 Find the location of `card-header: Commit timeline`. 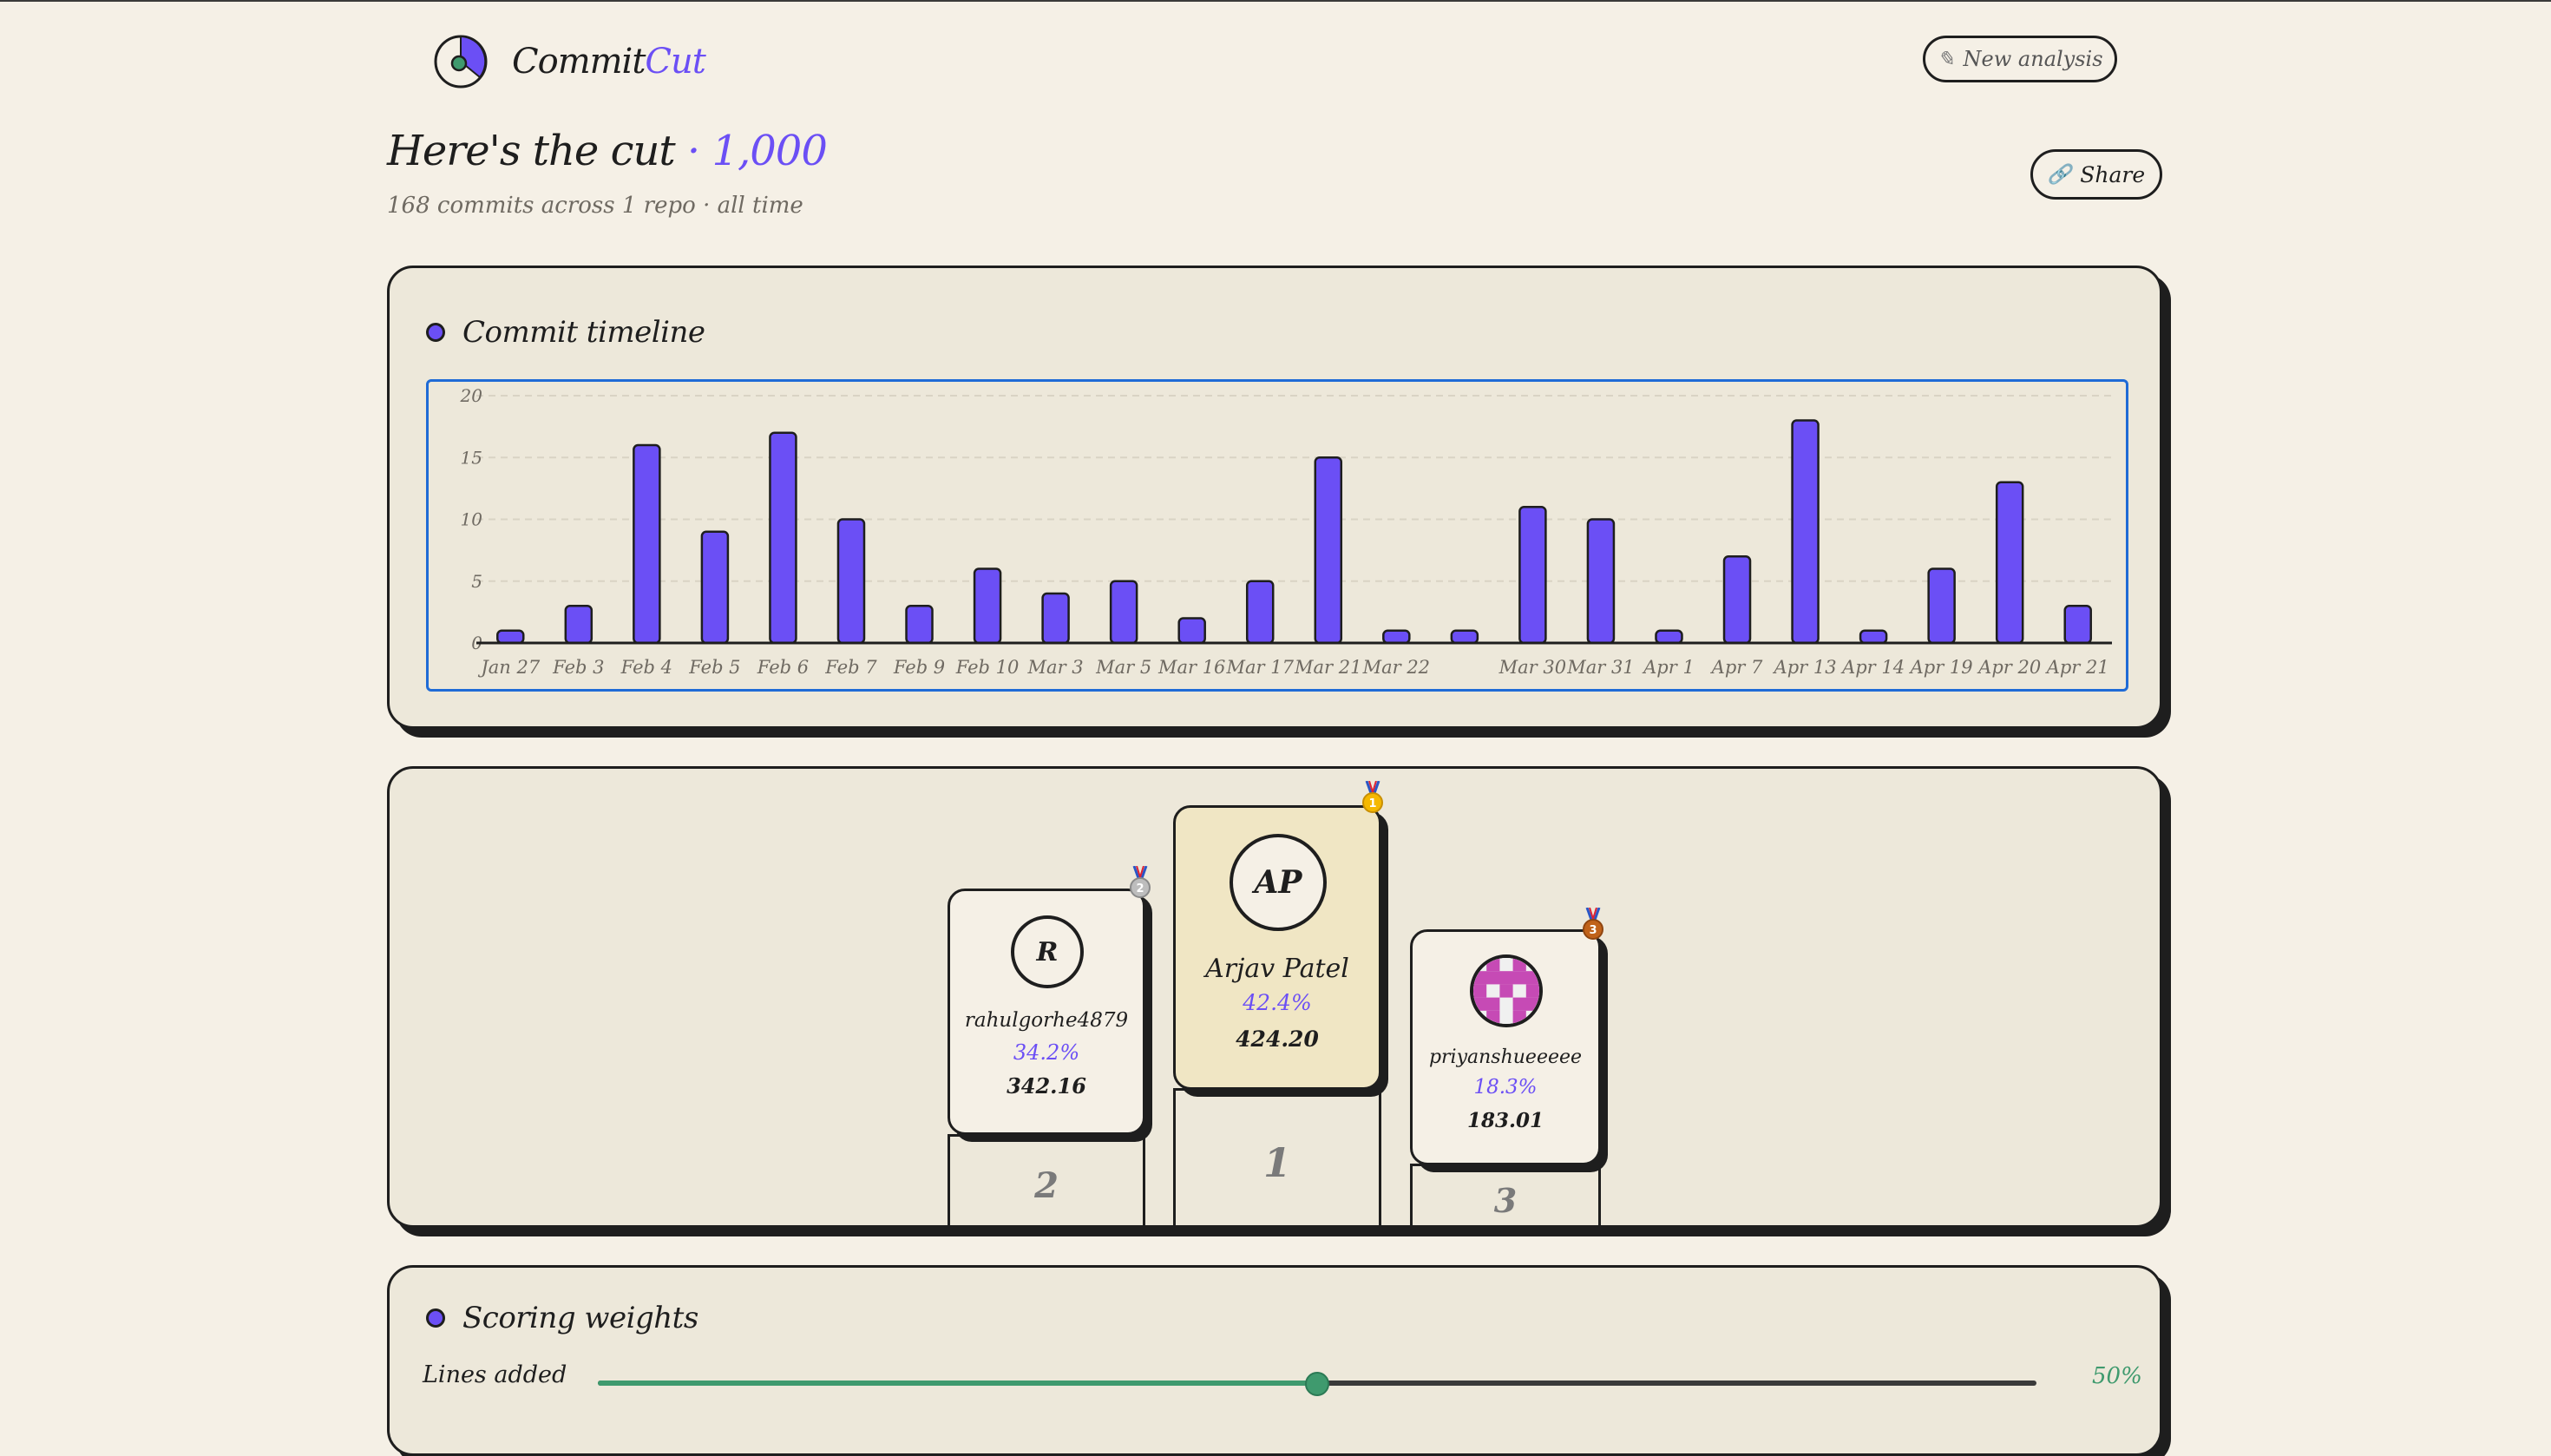

card-header: Commit timeline is located at coordinates (565, 332).